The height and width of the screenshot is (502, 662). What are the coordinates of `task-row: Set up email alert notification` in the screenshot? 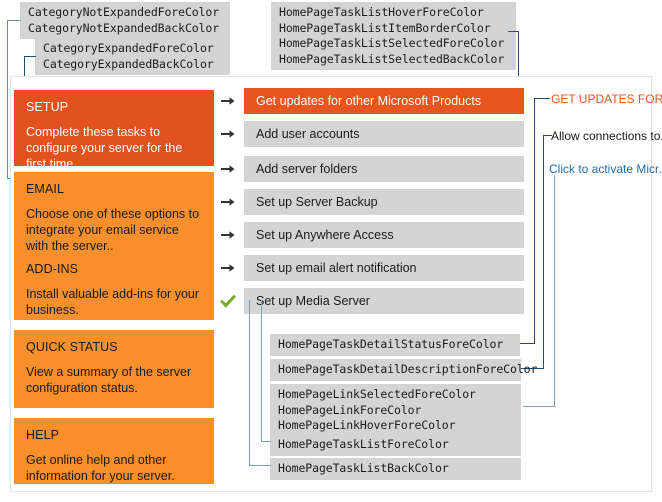 It's located at (369, 268).